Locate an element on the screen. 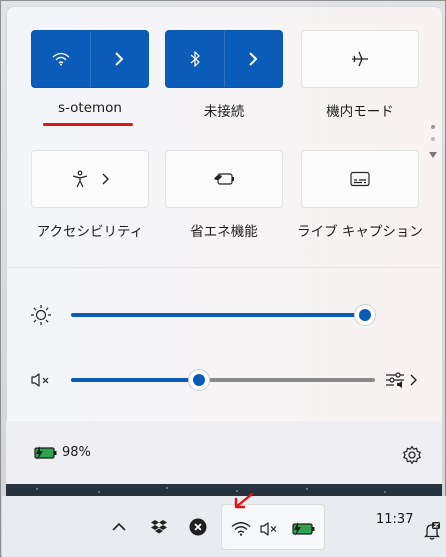 Image resolution: width=446 pixels, height=557 pixels. clock: 11:37 is located at coordinates (394, 519).